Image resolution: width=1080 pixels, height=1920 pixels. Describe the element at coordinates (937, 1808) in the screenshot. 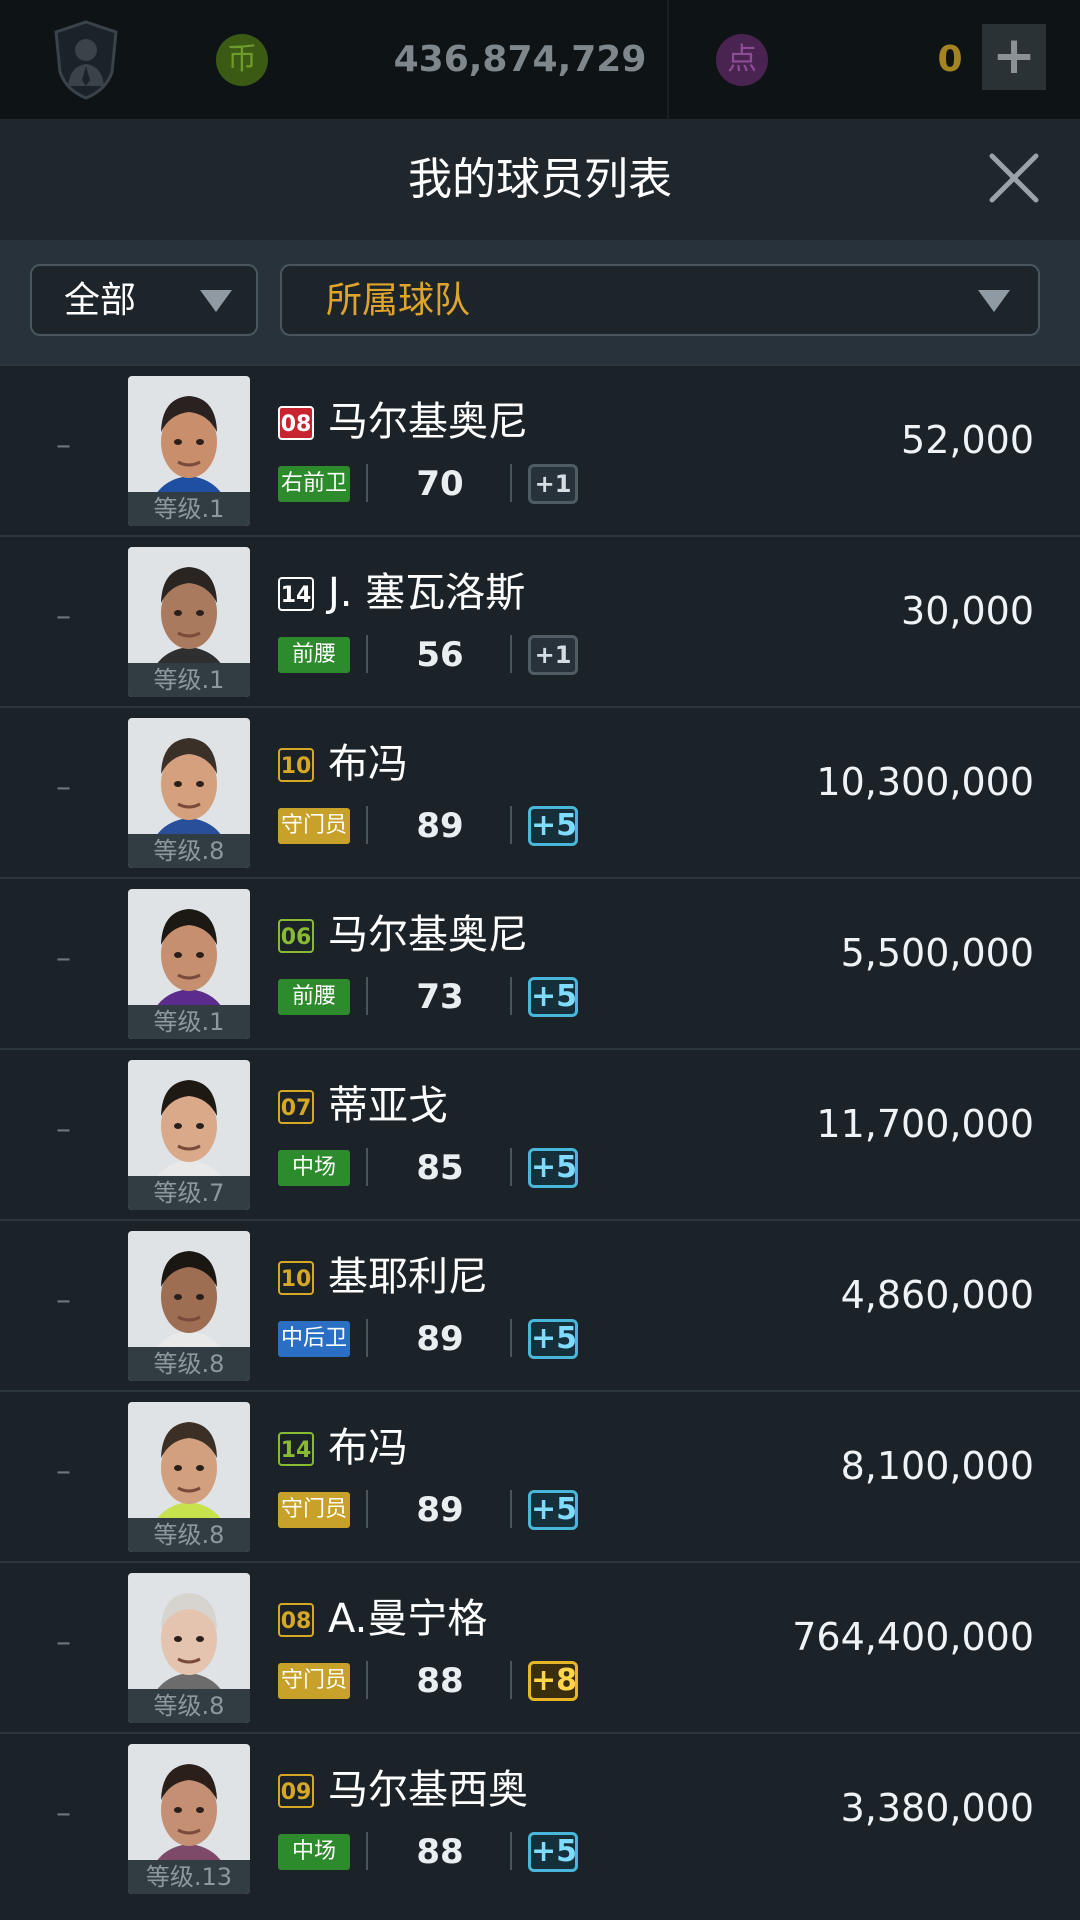

I see `player-value: 3,380,000` at that location.